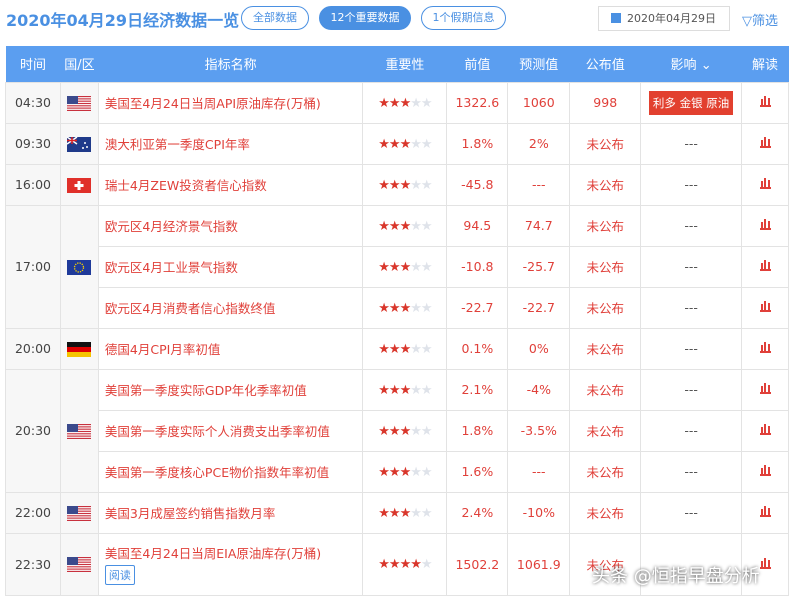  I want to click on indicator-name: 欧元区4月经济景气指数, so click(171, 226).